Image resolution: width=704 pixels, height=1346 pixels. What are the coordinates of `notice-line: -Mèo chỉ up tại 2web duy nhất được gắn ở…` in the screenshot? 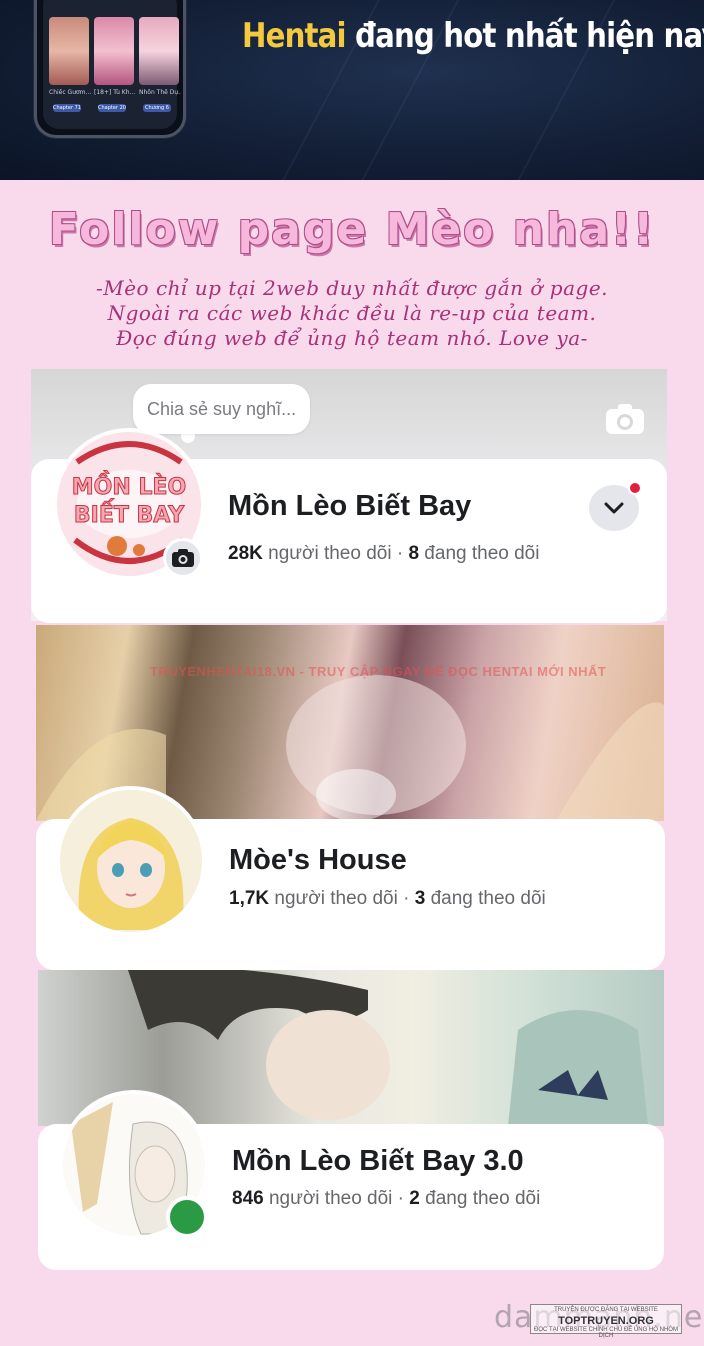 It's located at (352, 288).